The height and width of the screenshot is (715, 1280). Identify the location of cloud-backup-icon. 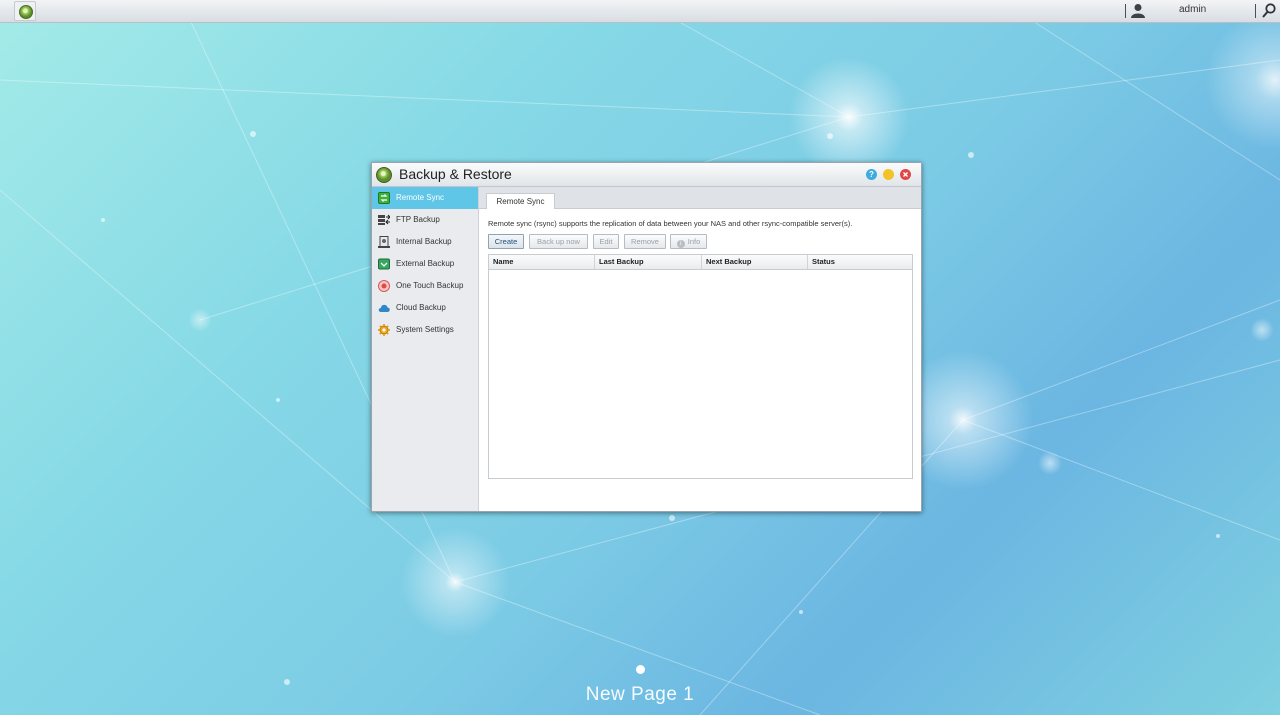
(384, 308).